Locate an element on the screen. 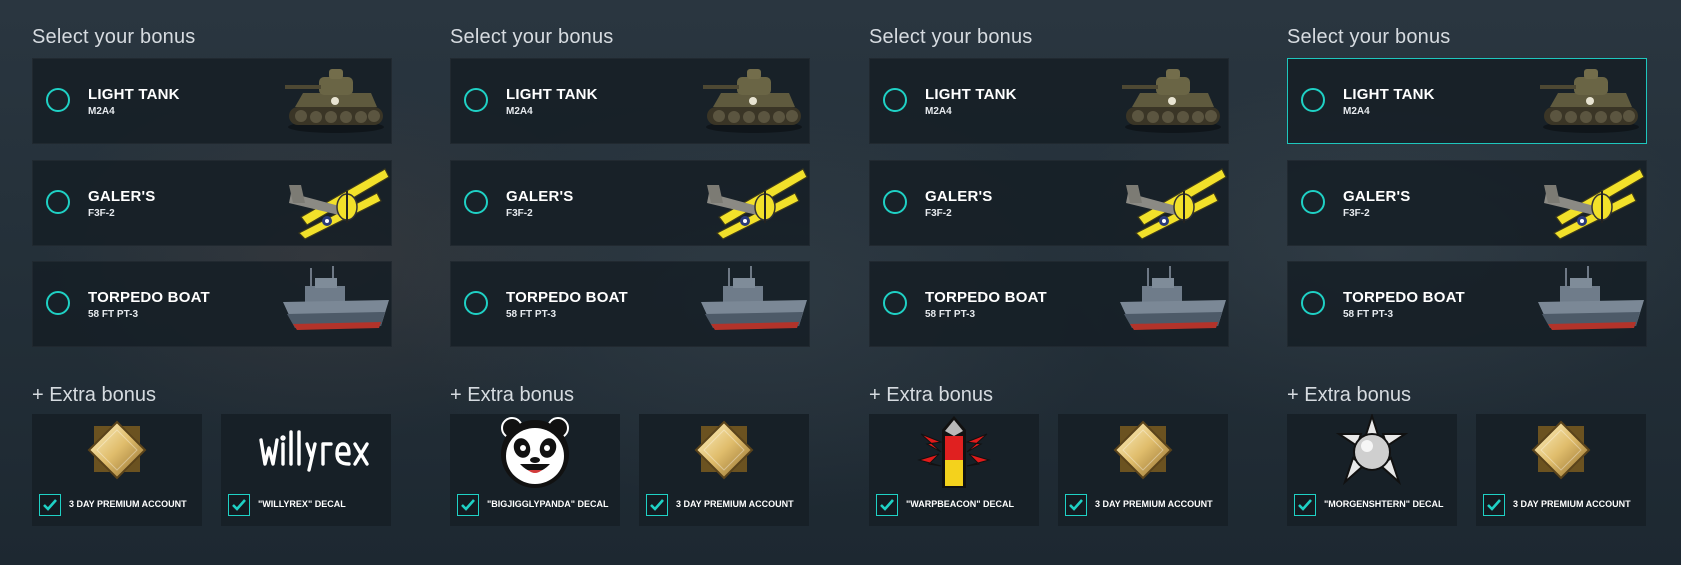 The width and height of the screenshot is (1681, 565). warpbeacon-decal-icon is located at coordinates (954, 453).